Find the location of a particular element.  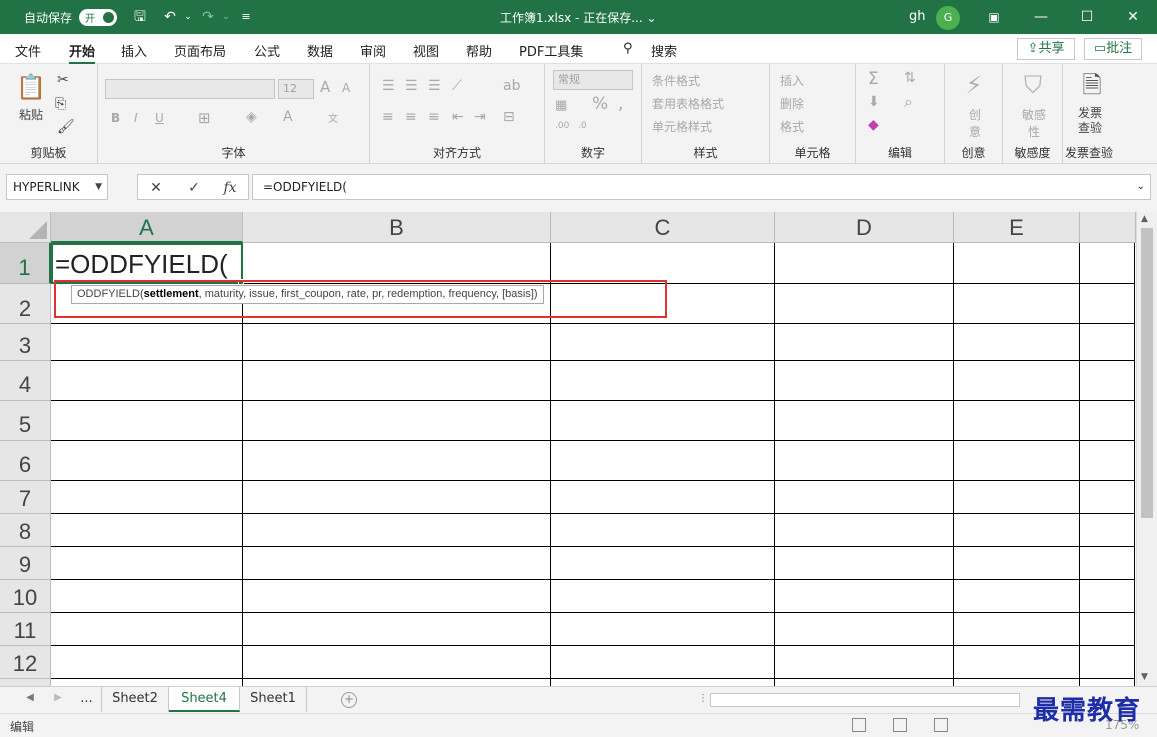

increase-font-icon: A is located at coordinates (325, 87).